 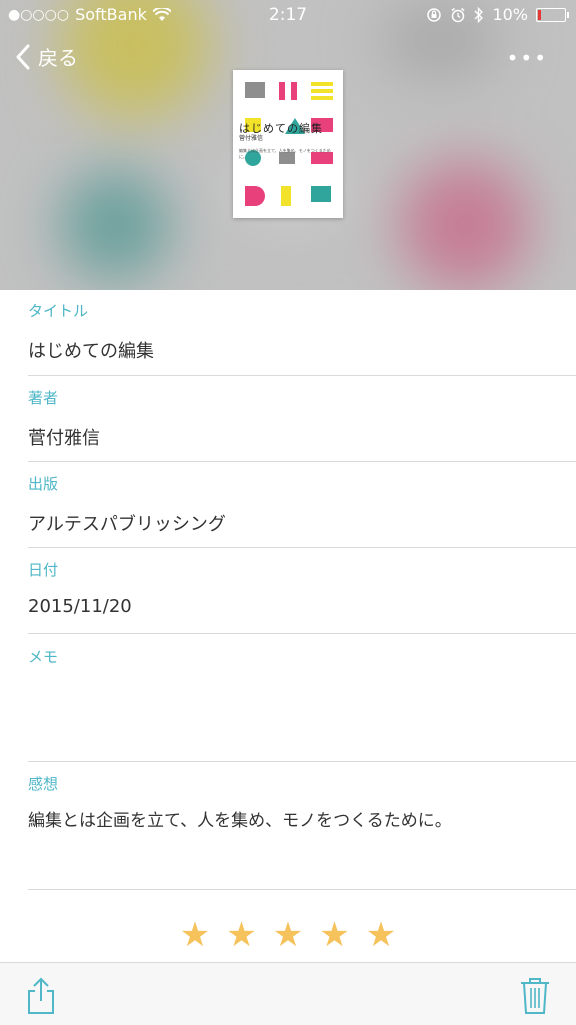 I want to click on date-label: 日付, so click(x=43, y=570).